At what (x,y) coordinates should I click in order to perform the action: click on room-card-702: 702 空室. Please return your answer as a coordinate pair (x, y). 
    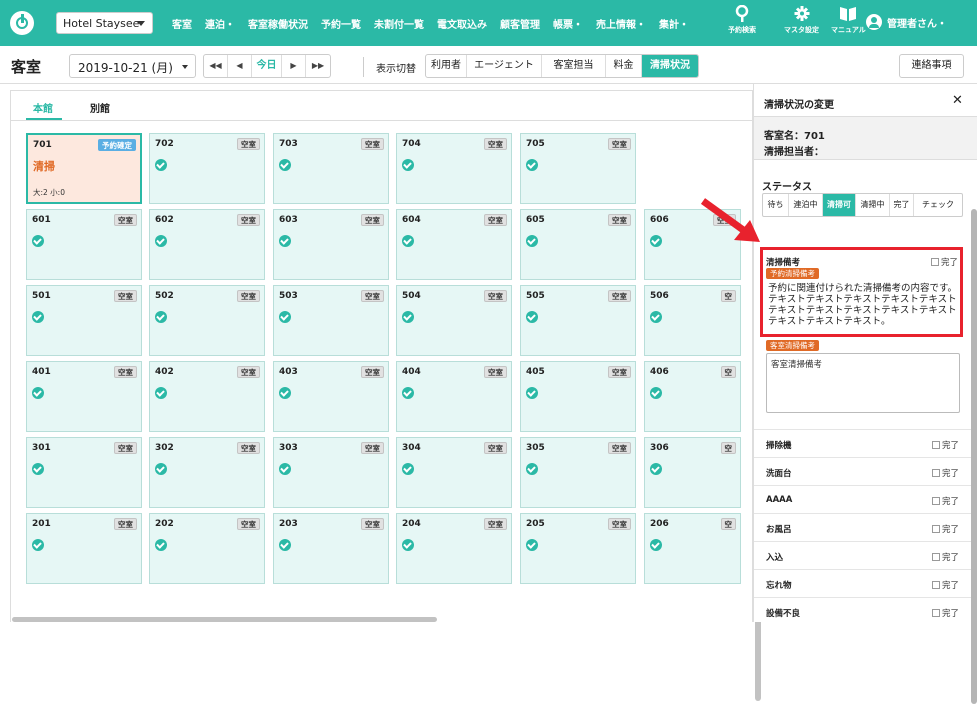
    Looking at the image, I should click on (207, 168).